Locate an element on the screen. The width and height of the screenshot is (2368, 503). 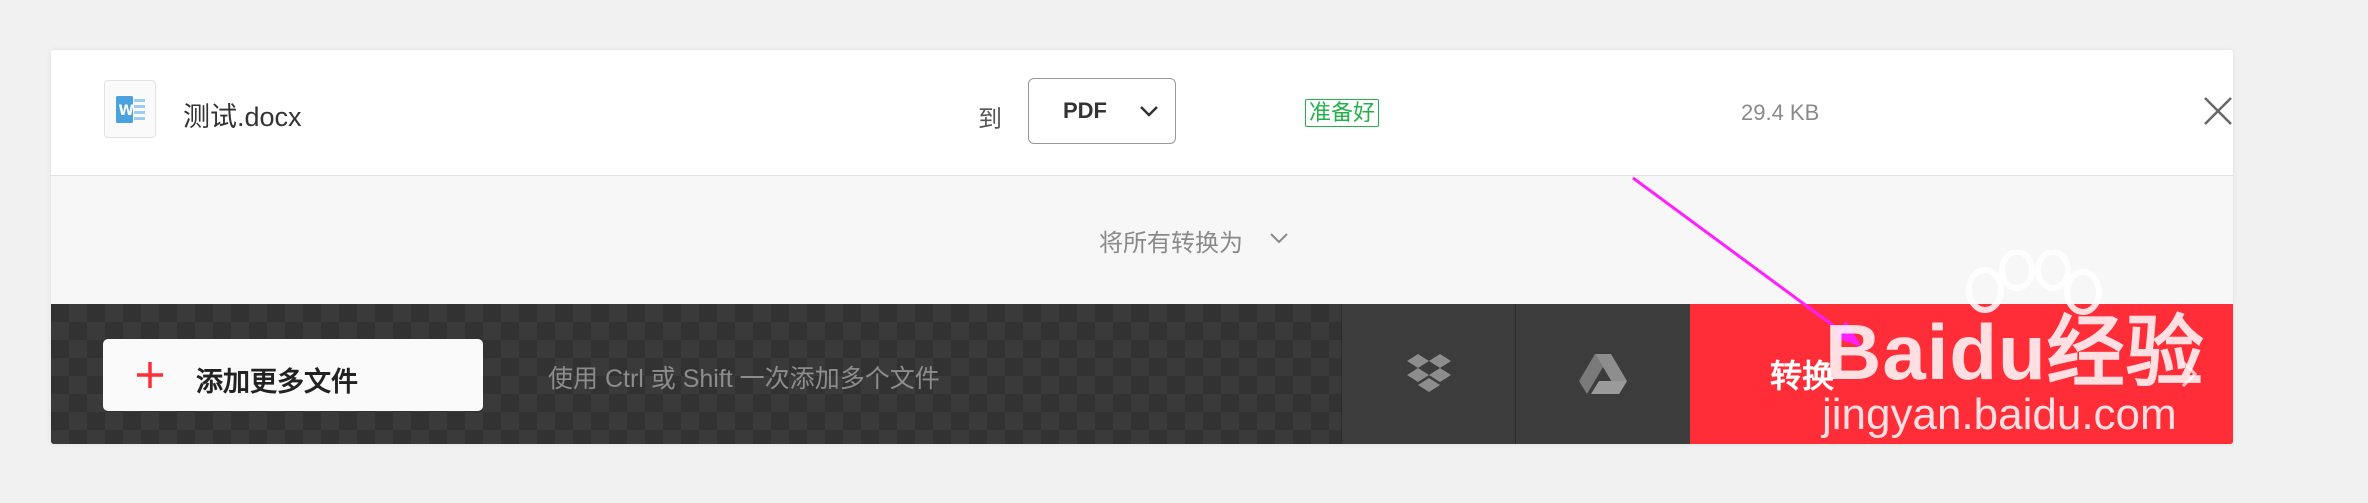
google-drive-button is located at coordinates (1602, 374).